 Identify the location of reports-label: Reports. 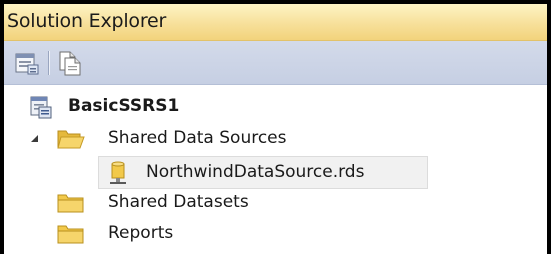
(141, 233).